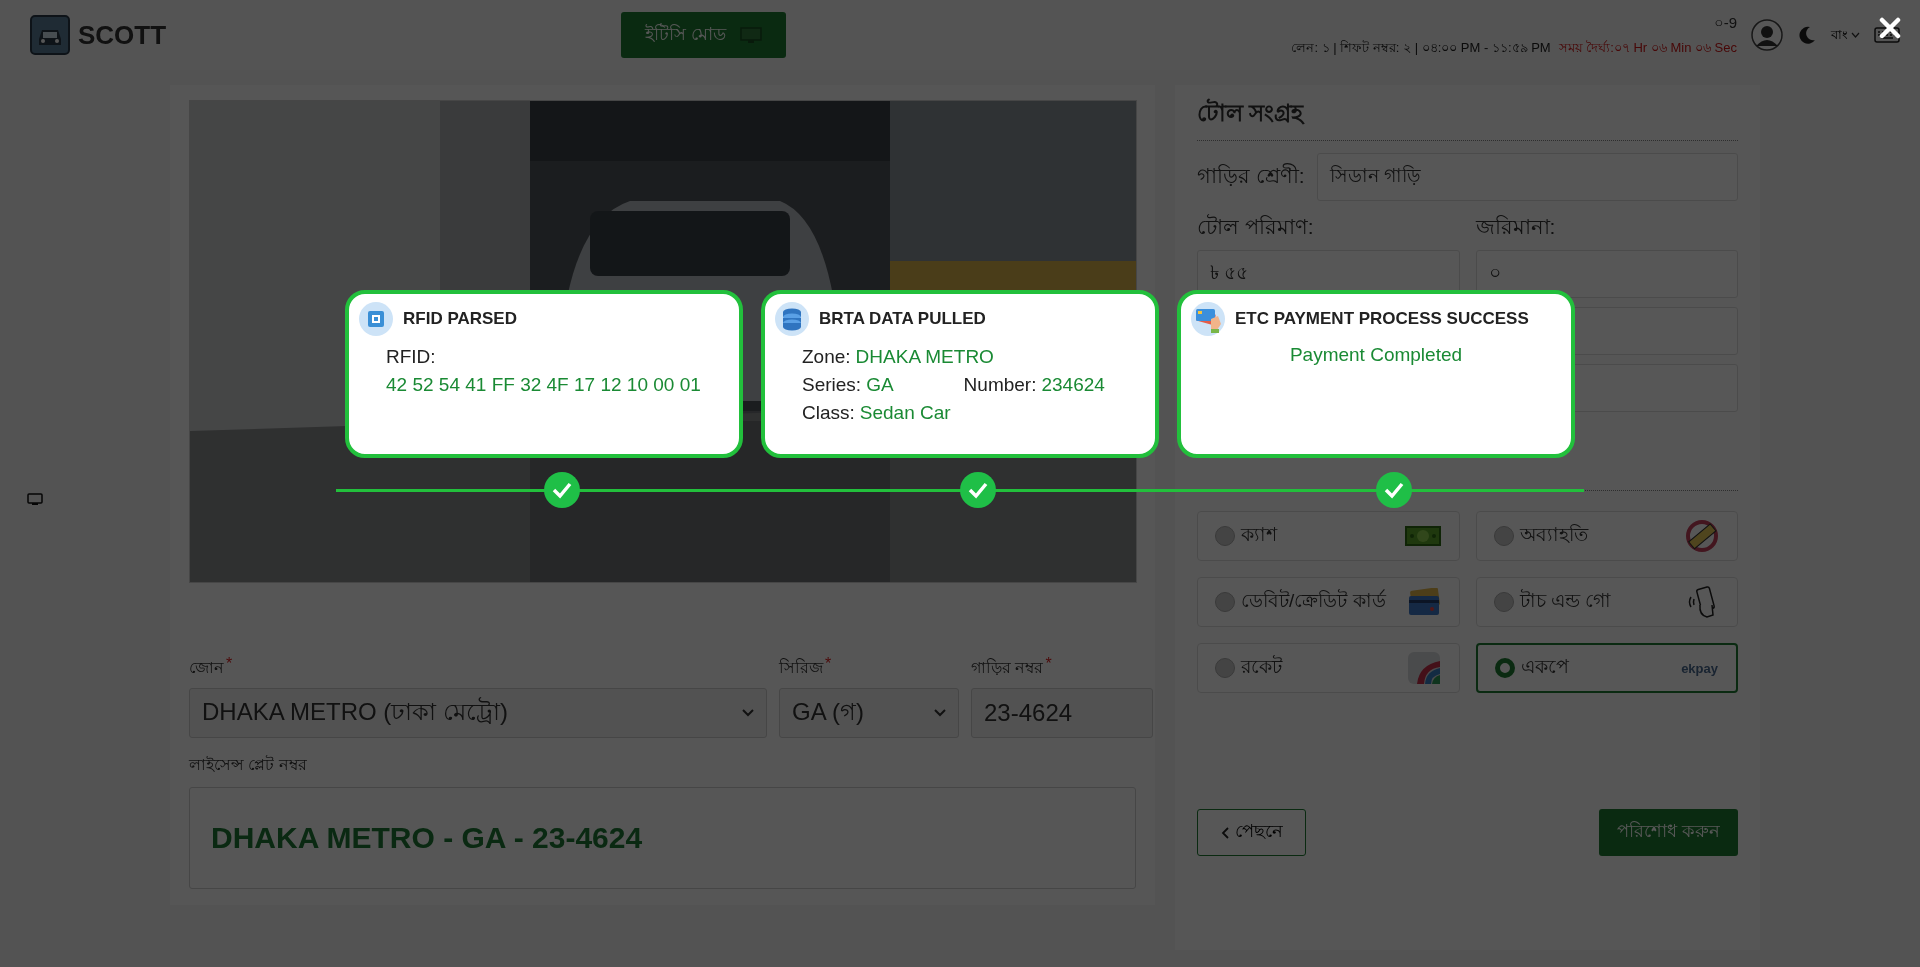  What do you see at coordinates (1699, 668) in the screenshot?
I see `brand-logo: ekpay` at bounding box center [1699, 668].